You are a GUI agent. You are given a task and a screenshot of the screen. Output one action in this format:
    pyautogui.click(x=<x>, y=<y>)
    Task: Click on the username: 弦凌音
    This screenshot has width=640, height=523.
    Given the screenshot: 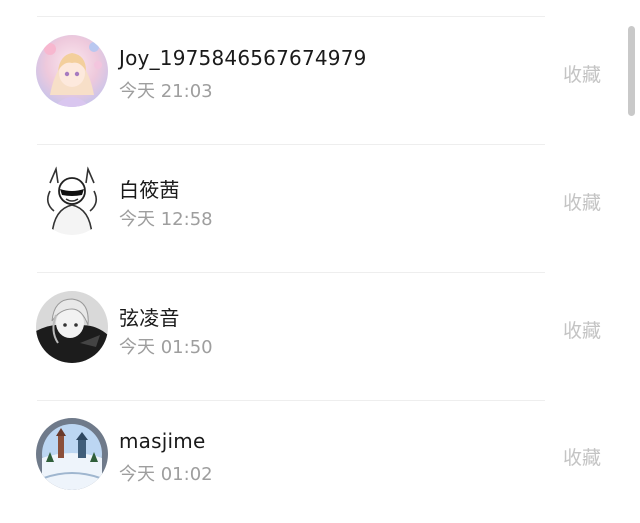 What is the action you would take?
    pyautogui.click(x=149, y=318)
    